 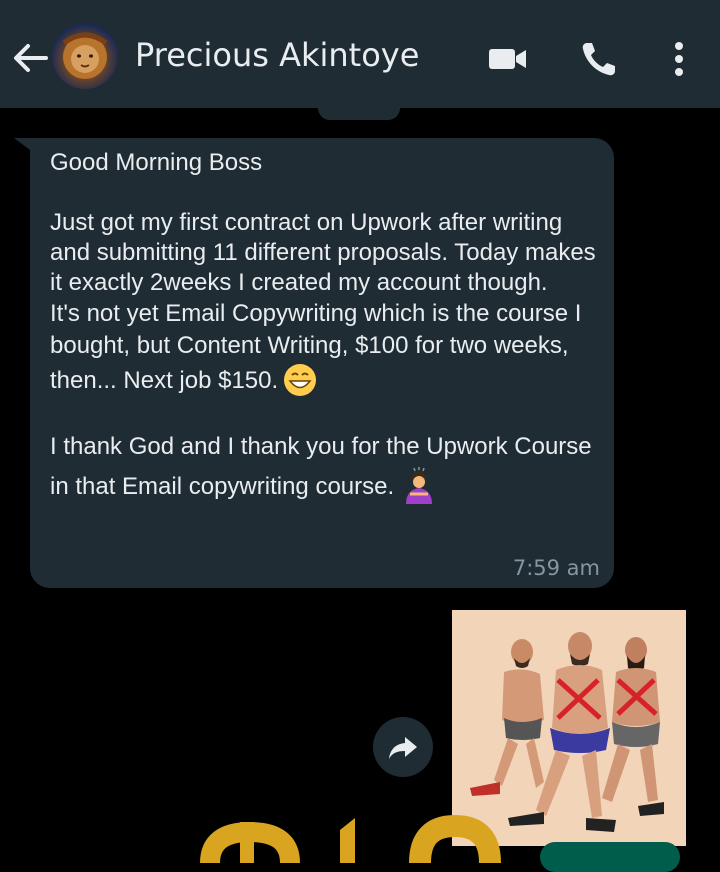 What do you see at coordinates (156, 162) in the screenshot?
I see `message-greeting: Good Morning Boss` at bounding box center [156, 162].